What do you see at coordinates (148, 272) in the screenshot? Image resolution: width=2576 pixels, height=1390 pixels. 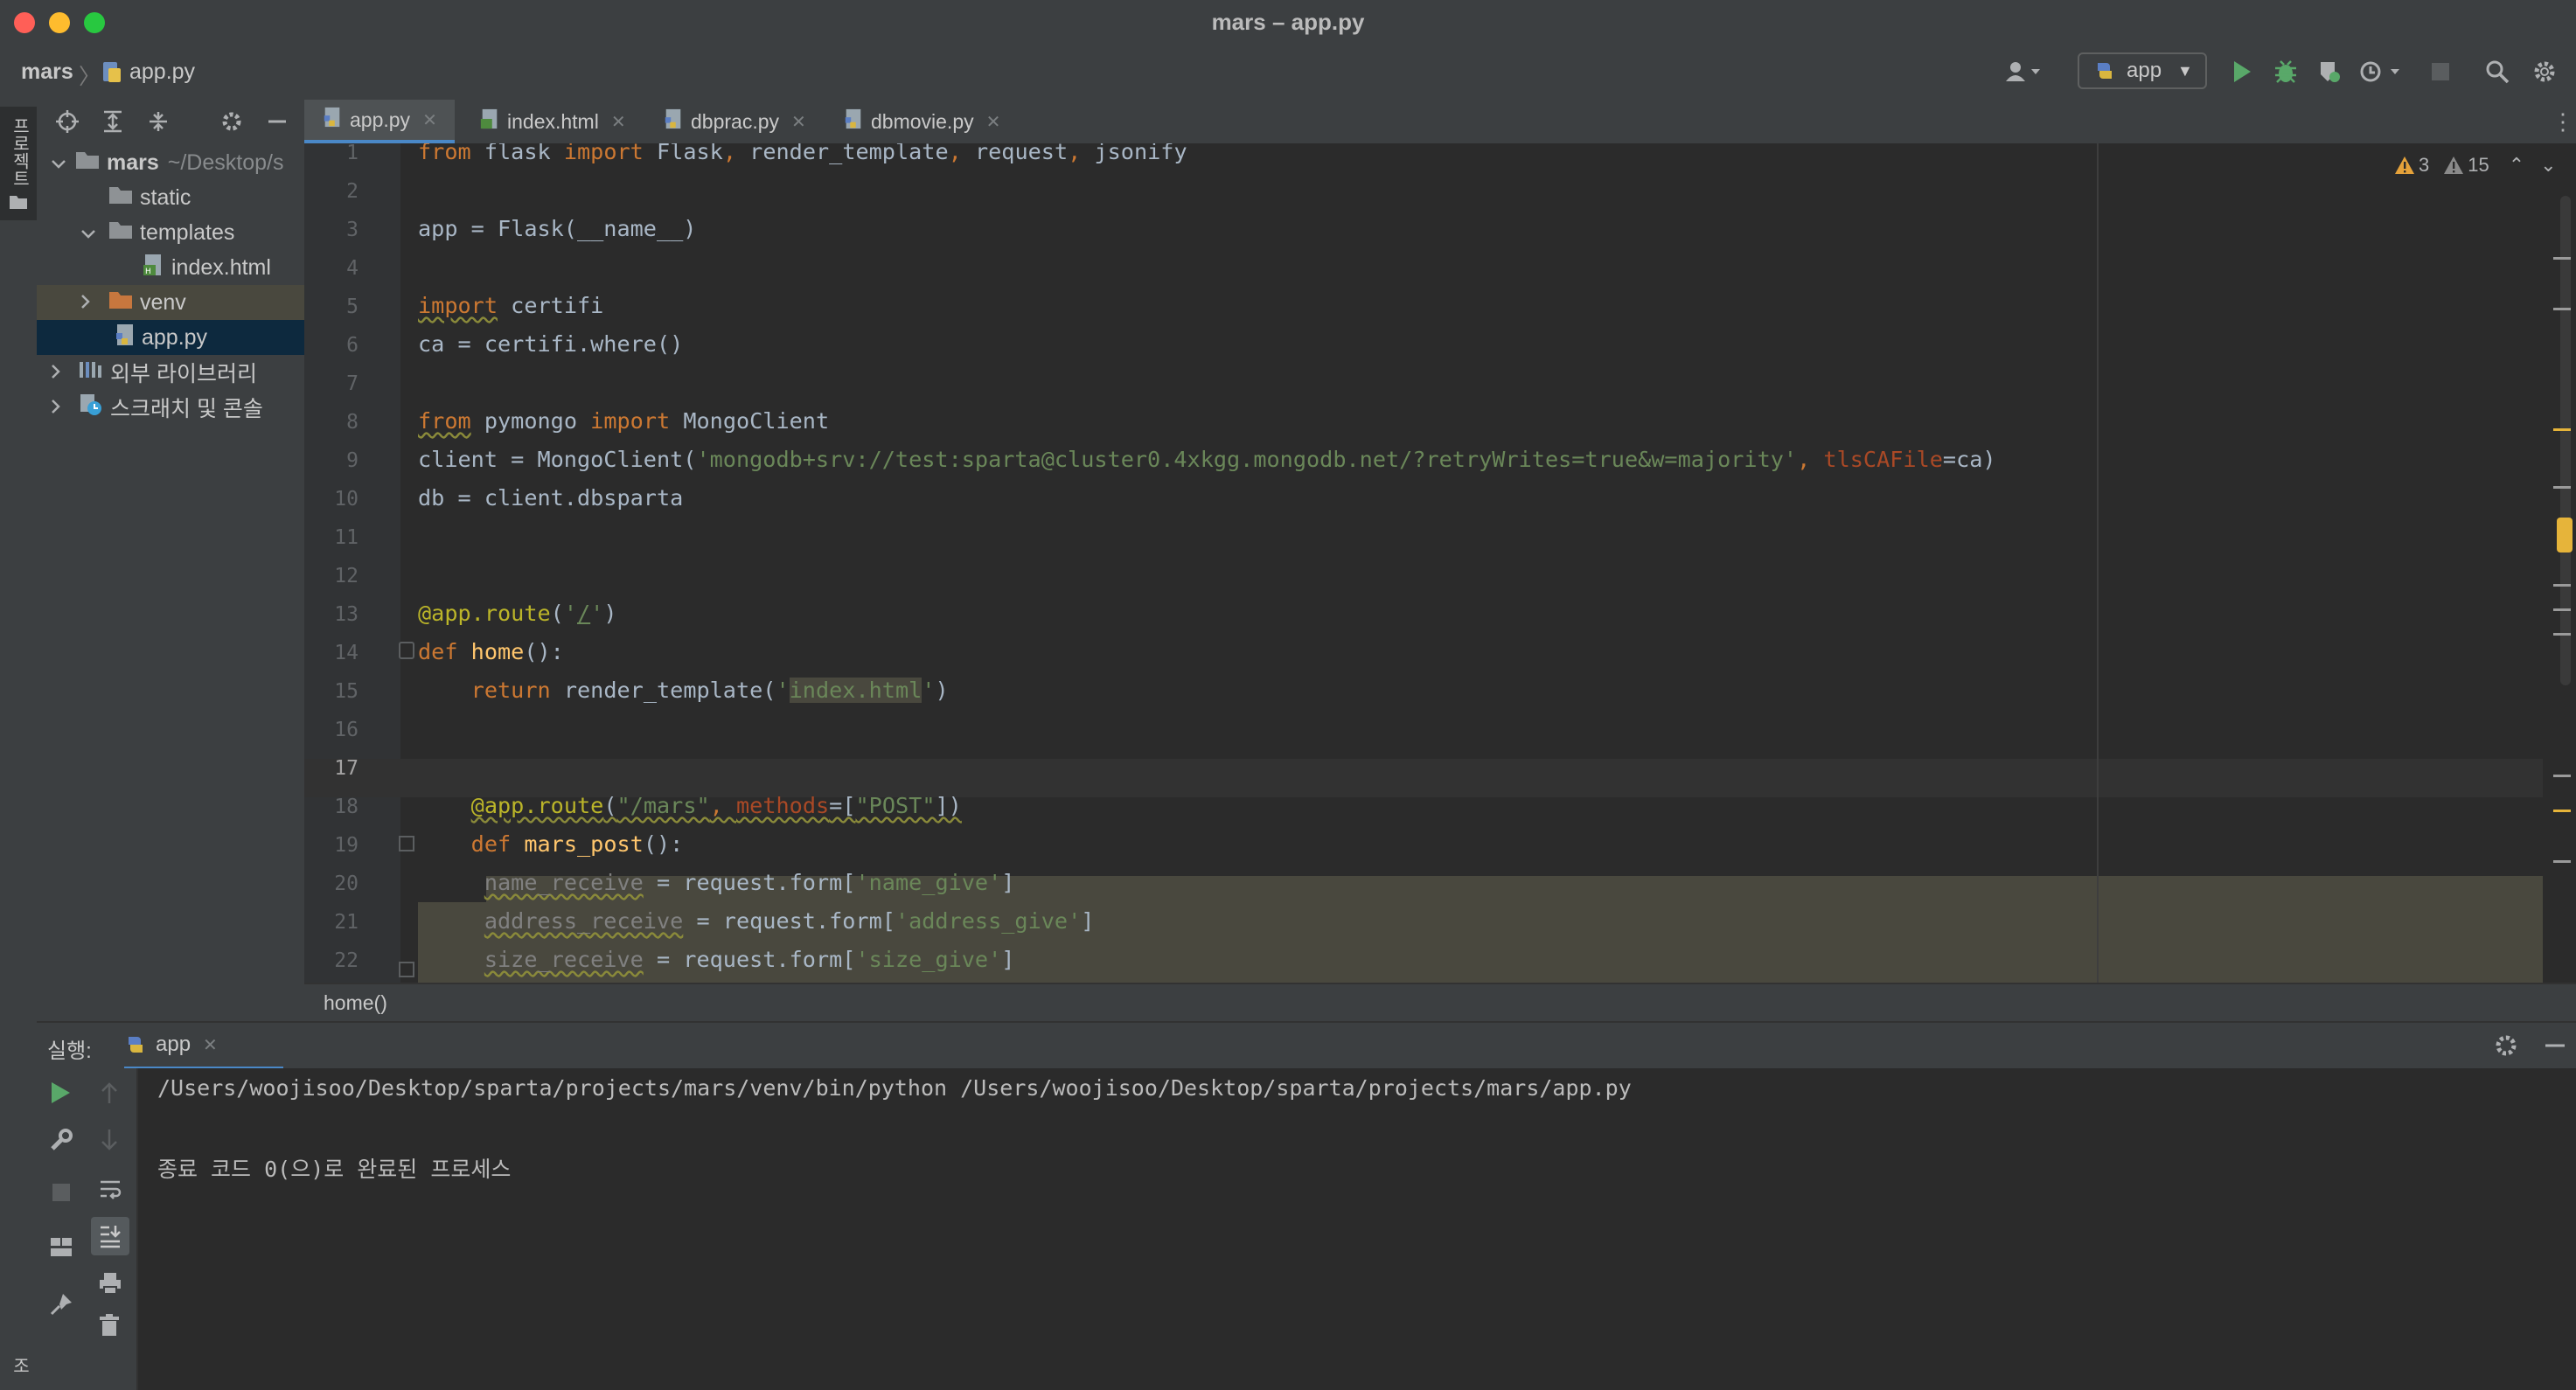 I see `svg-text: H` at bounding box center [148, 272].